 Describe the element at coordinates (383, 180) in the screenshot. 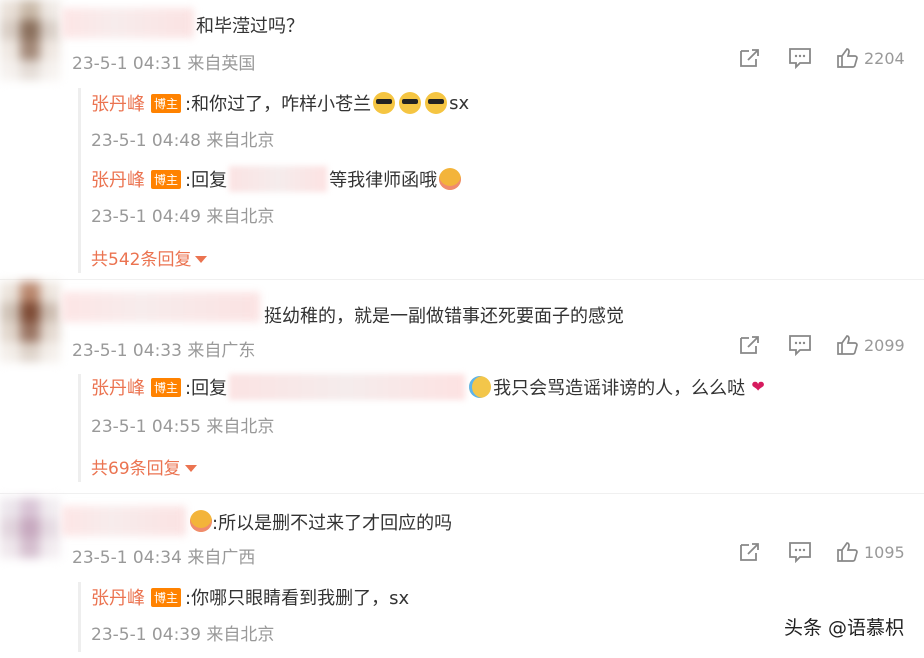

I see `reply-text-suffix: 等我律师函哦` at that location.